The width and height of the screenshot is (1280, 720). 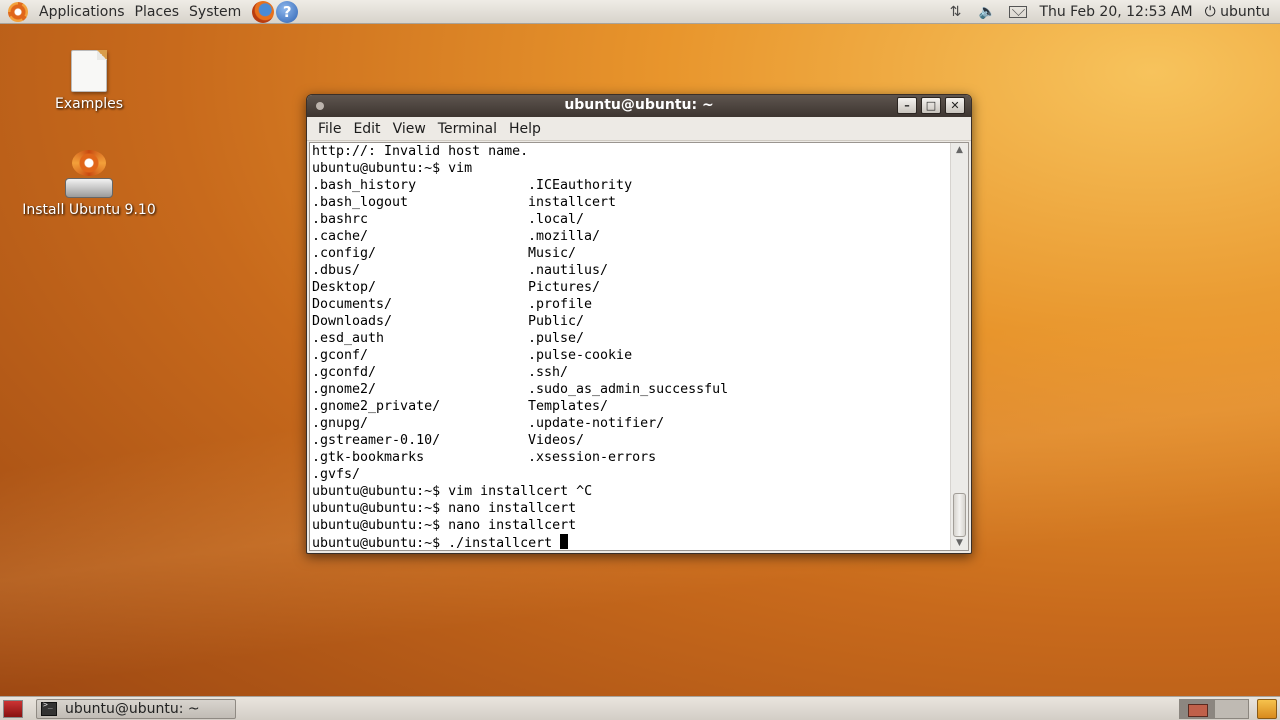 What do you see at coordinates (556, 440) in the screenshot?
I see `listing-entry: Videos/` at bounding box center [556, 440].